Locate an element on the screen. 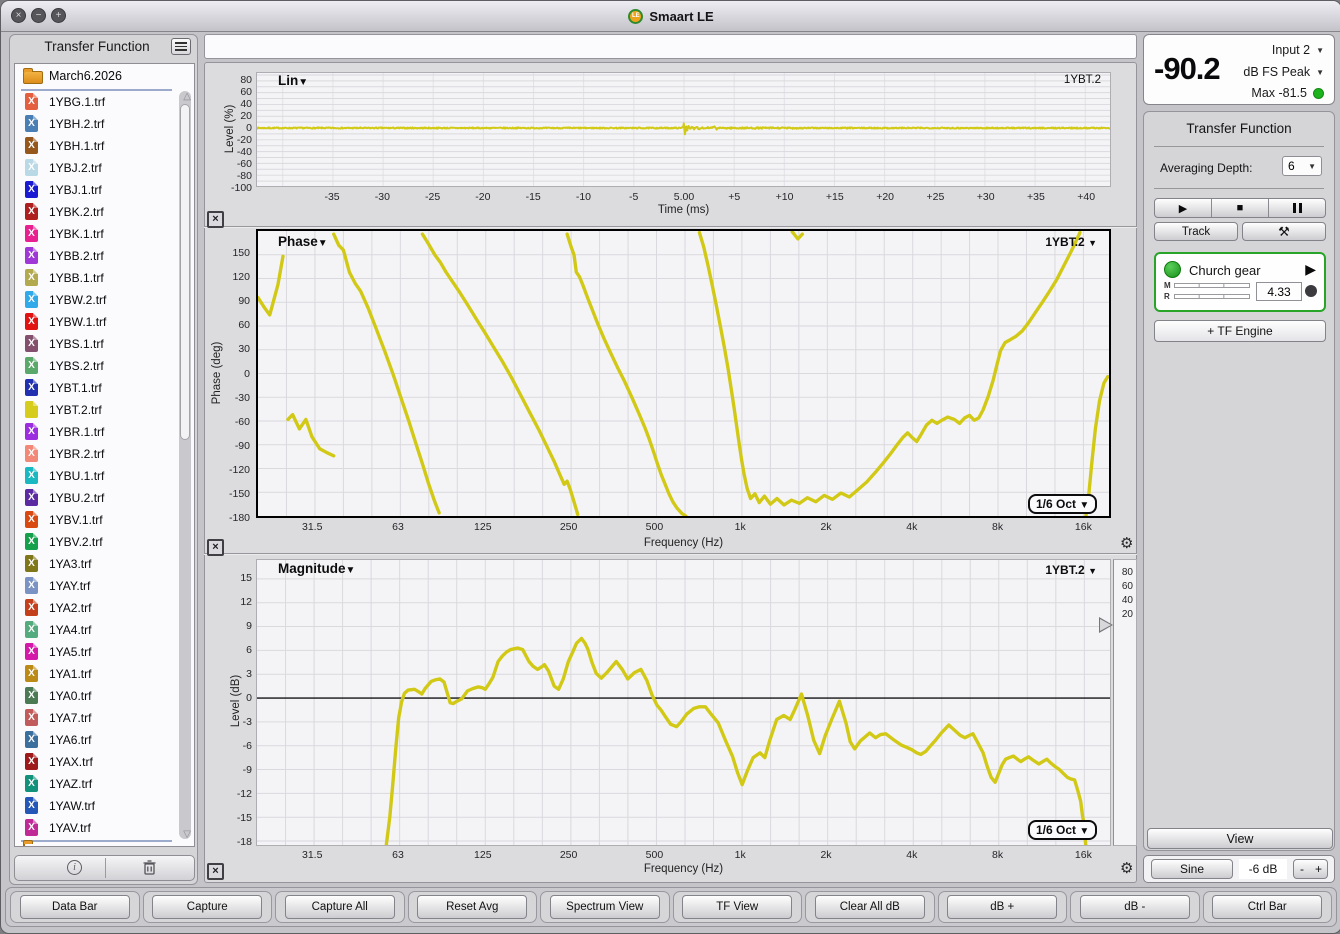 The height and width of the screenshot is (934, 1340). impulse-close-button: × is located at coordinates (215, 219).